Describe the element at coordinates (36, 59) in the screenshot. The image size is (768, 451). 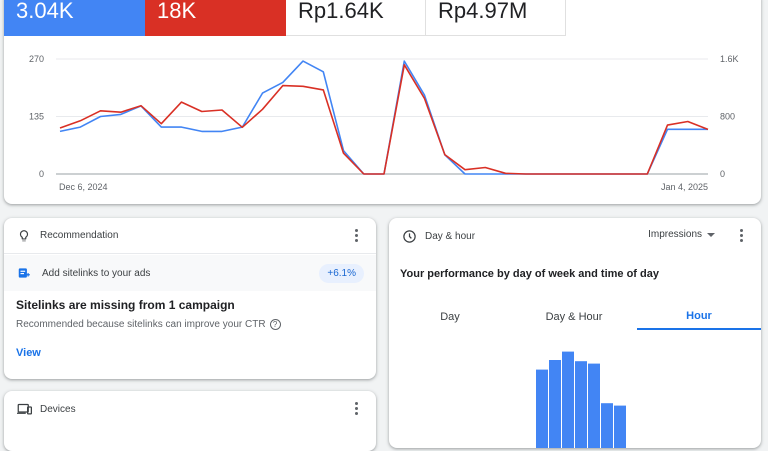
I see `y-left-tick-label: 270` at that location.